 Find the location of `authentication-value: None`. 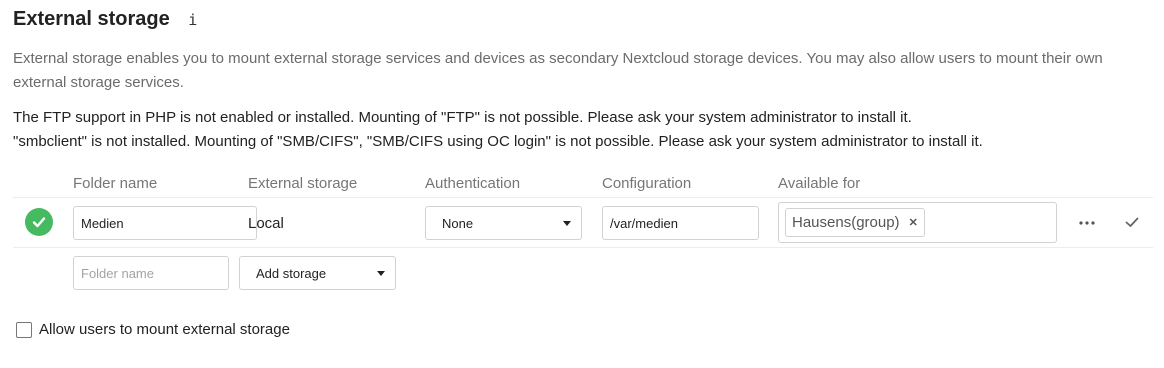

authentication-value: None is located at coordinates (458, 223).